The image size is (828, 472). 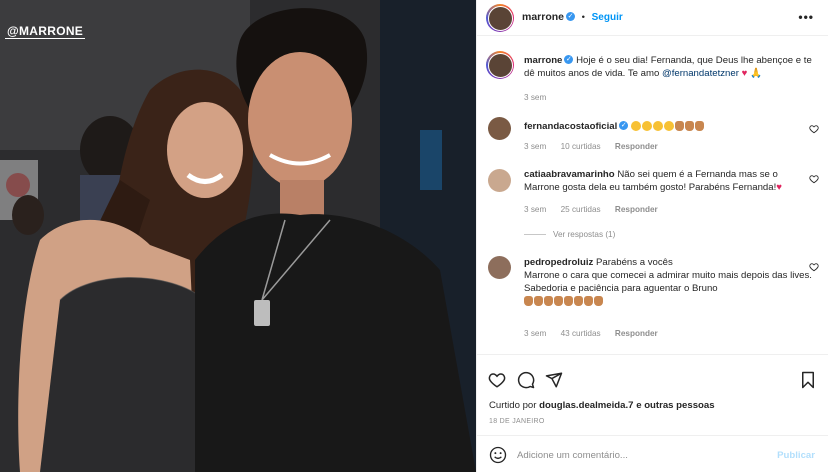 I want to click on comment-likes: 25 curtidas, so click(x=581, y=209).